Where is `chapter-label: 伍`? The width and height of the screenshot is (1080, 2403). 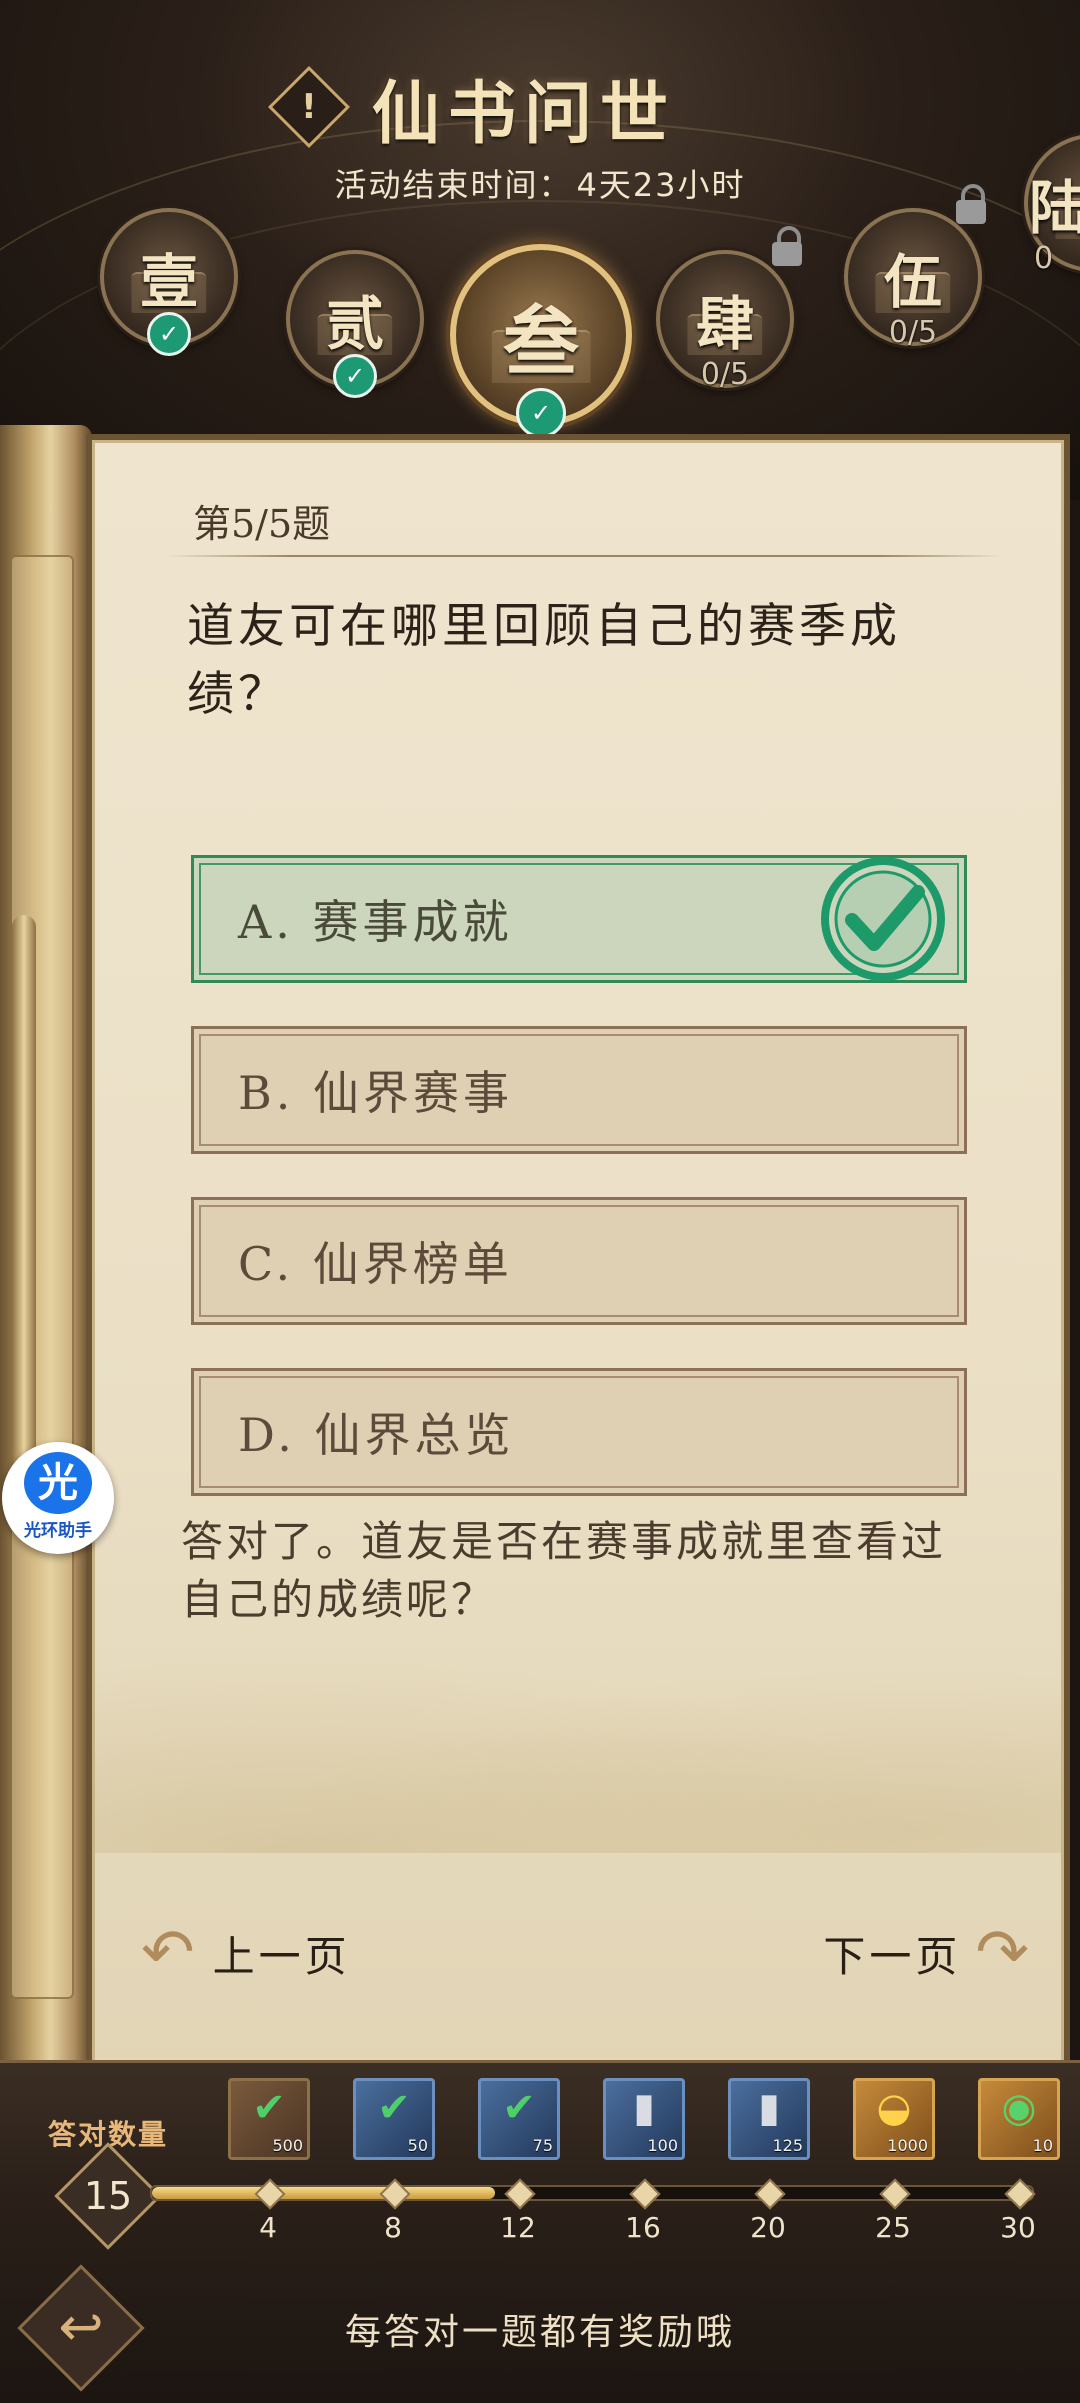
chapter-label: 伍 is located at coordinates (912, 282).